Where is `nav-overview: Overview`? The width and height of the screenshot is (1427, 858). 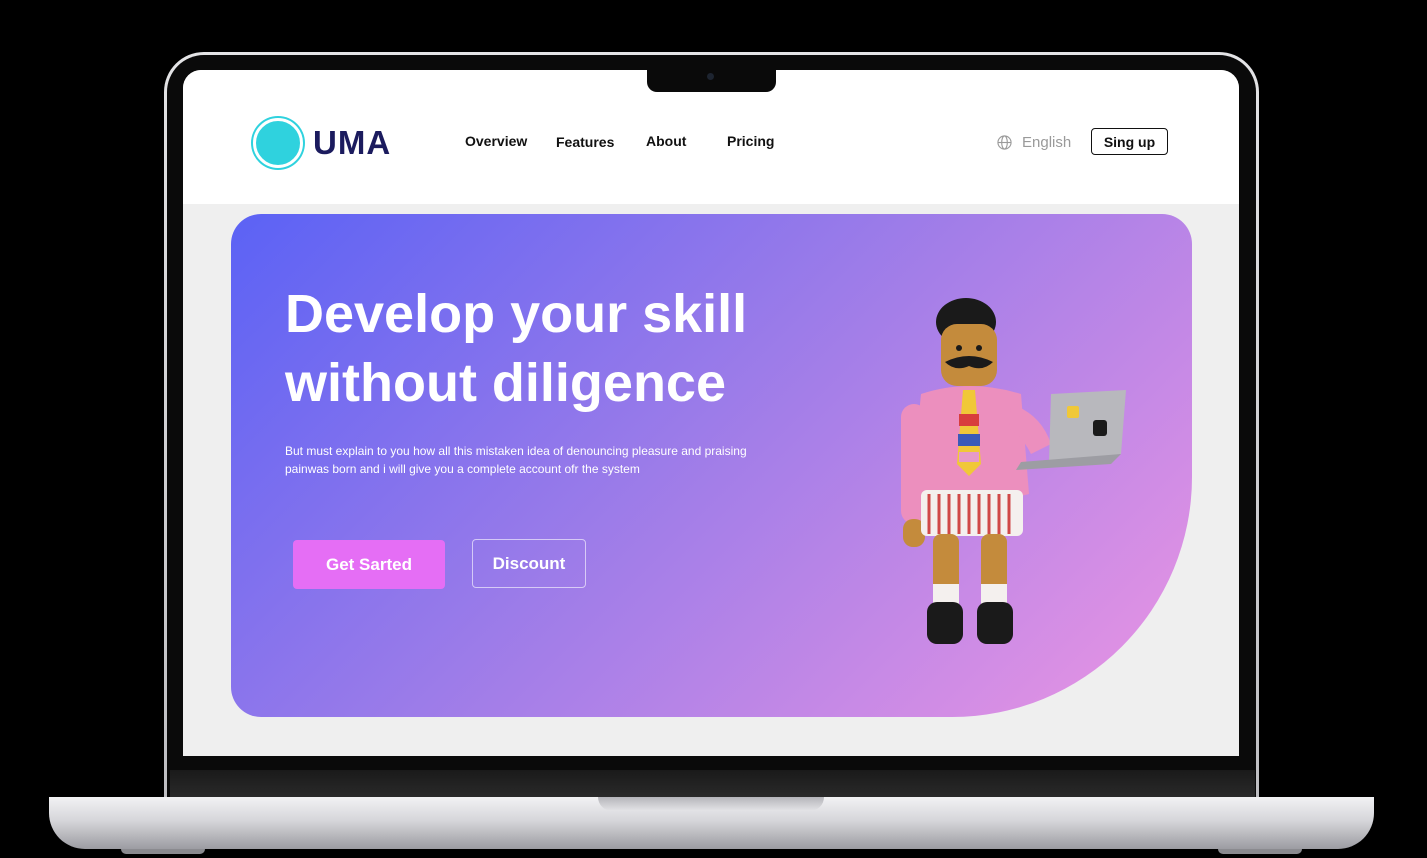 nav-overview: Overview is located at coordinates (496, 141).